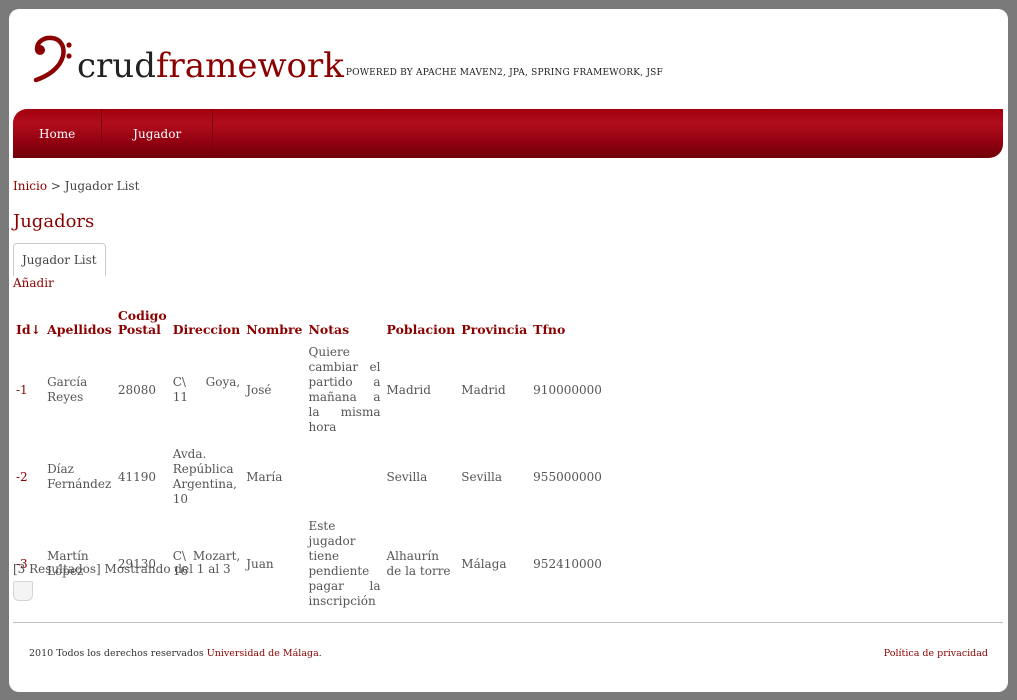 This screenshot has width=1017, height=700. What do you see at coordinates (118, 653) in the screenshot?
I see `footer-text: 2010 Todos los derechos reservados` at bounding box center [118, 653].